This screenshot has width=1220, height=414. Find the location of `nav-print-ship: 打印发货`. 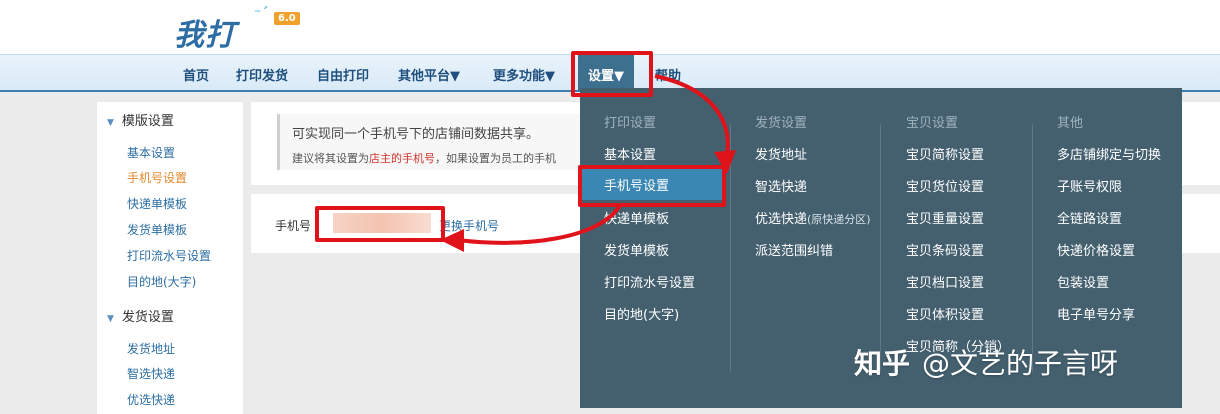

nav-print-ship: 打印发货 is located at coordinates (262, 74).